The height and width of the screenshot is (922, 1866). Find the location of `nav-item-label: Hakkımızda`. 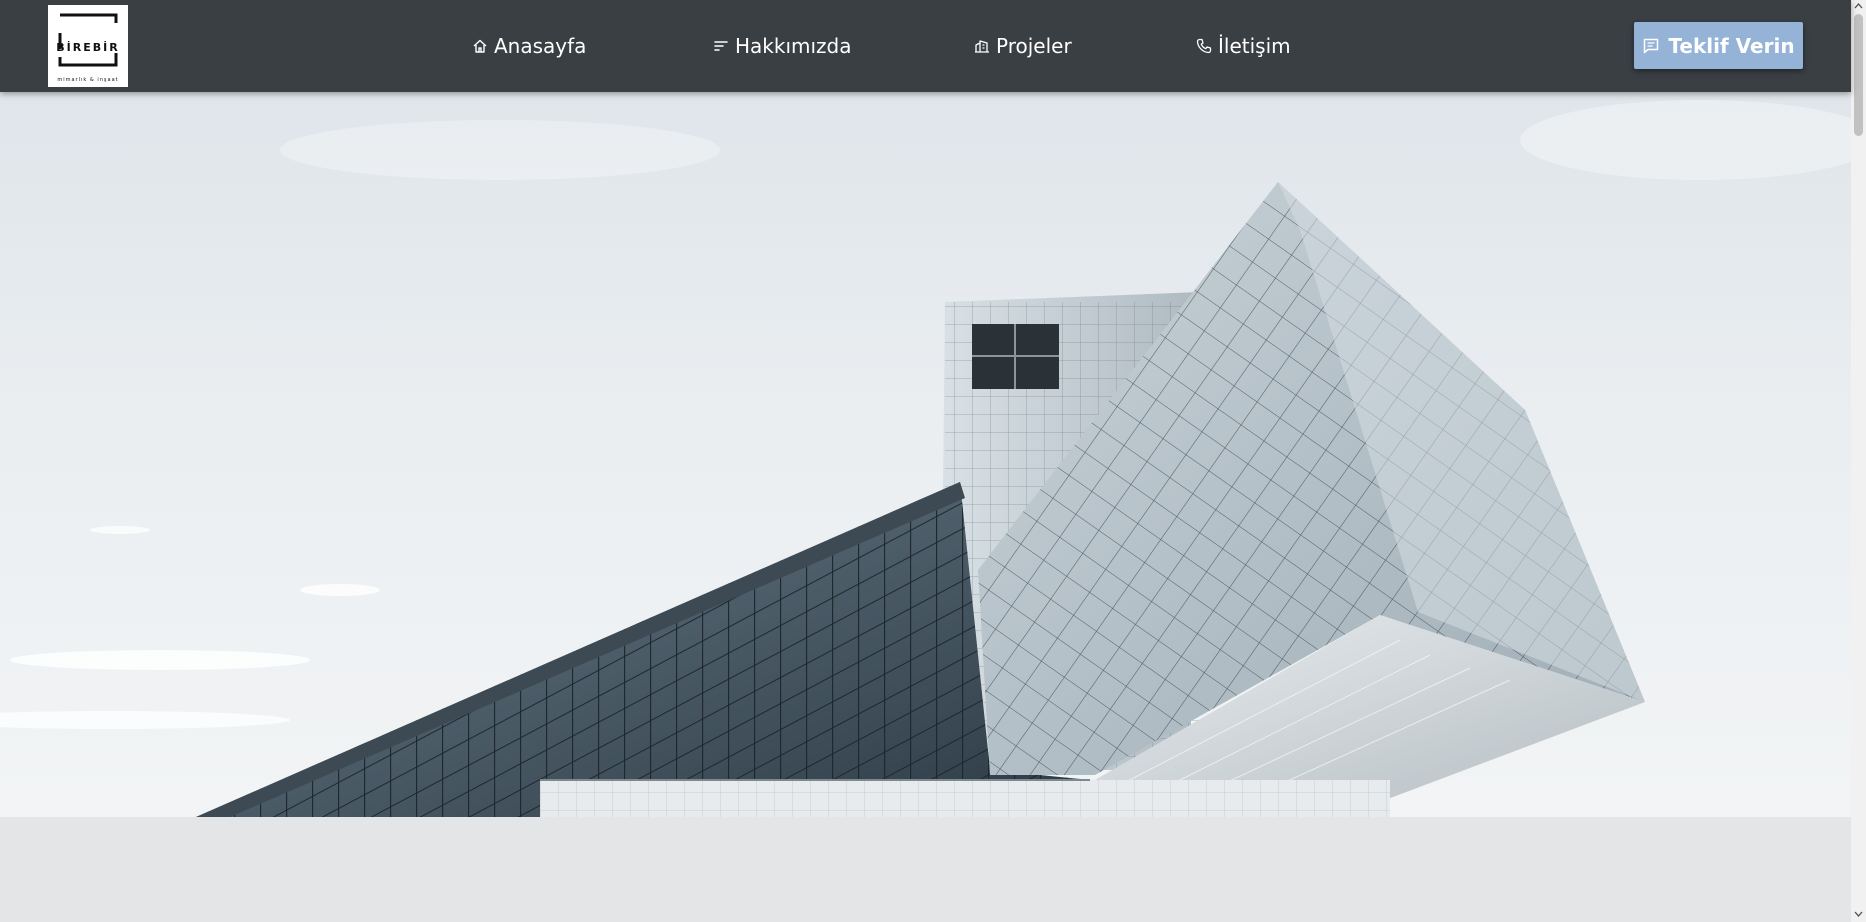

nav-item-label: Hakkımızda is located at coordinates (793, 46).